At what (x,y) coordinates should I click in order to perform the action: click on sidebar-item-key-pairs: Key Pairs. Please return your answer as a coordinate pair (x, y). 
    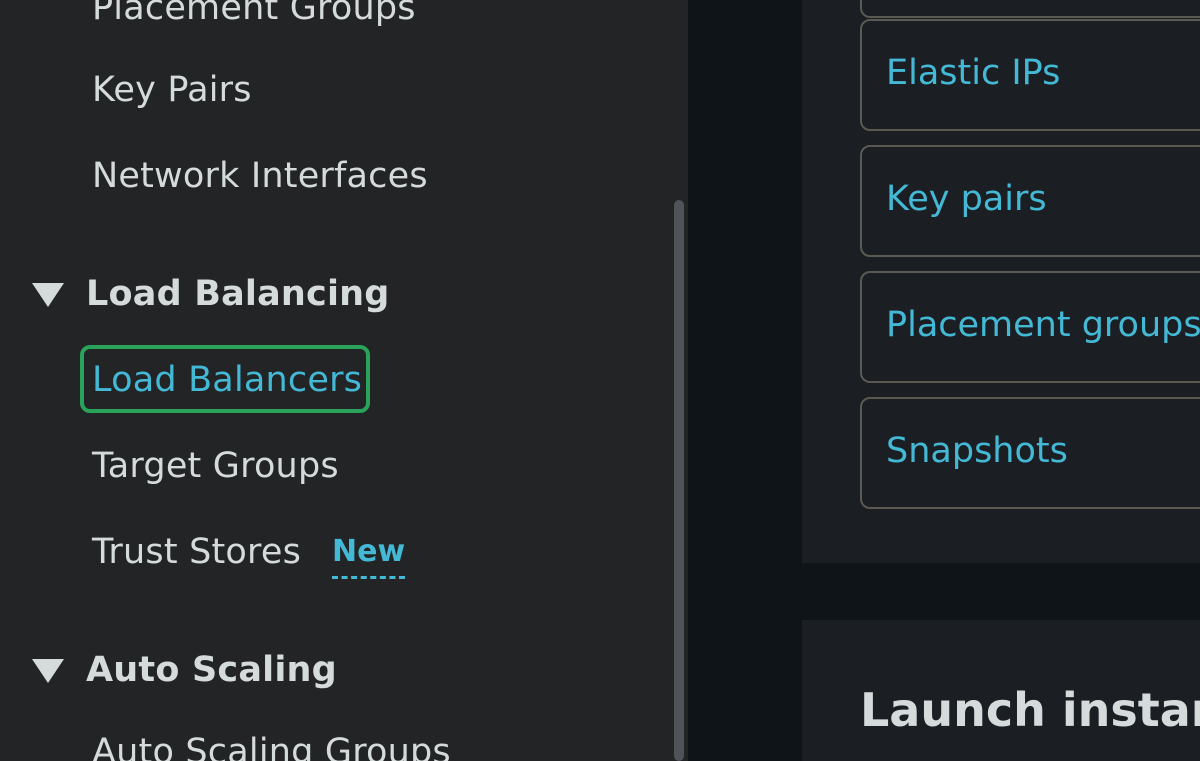
    Looking at the image, I should click on (172, 90).